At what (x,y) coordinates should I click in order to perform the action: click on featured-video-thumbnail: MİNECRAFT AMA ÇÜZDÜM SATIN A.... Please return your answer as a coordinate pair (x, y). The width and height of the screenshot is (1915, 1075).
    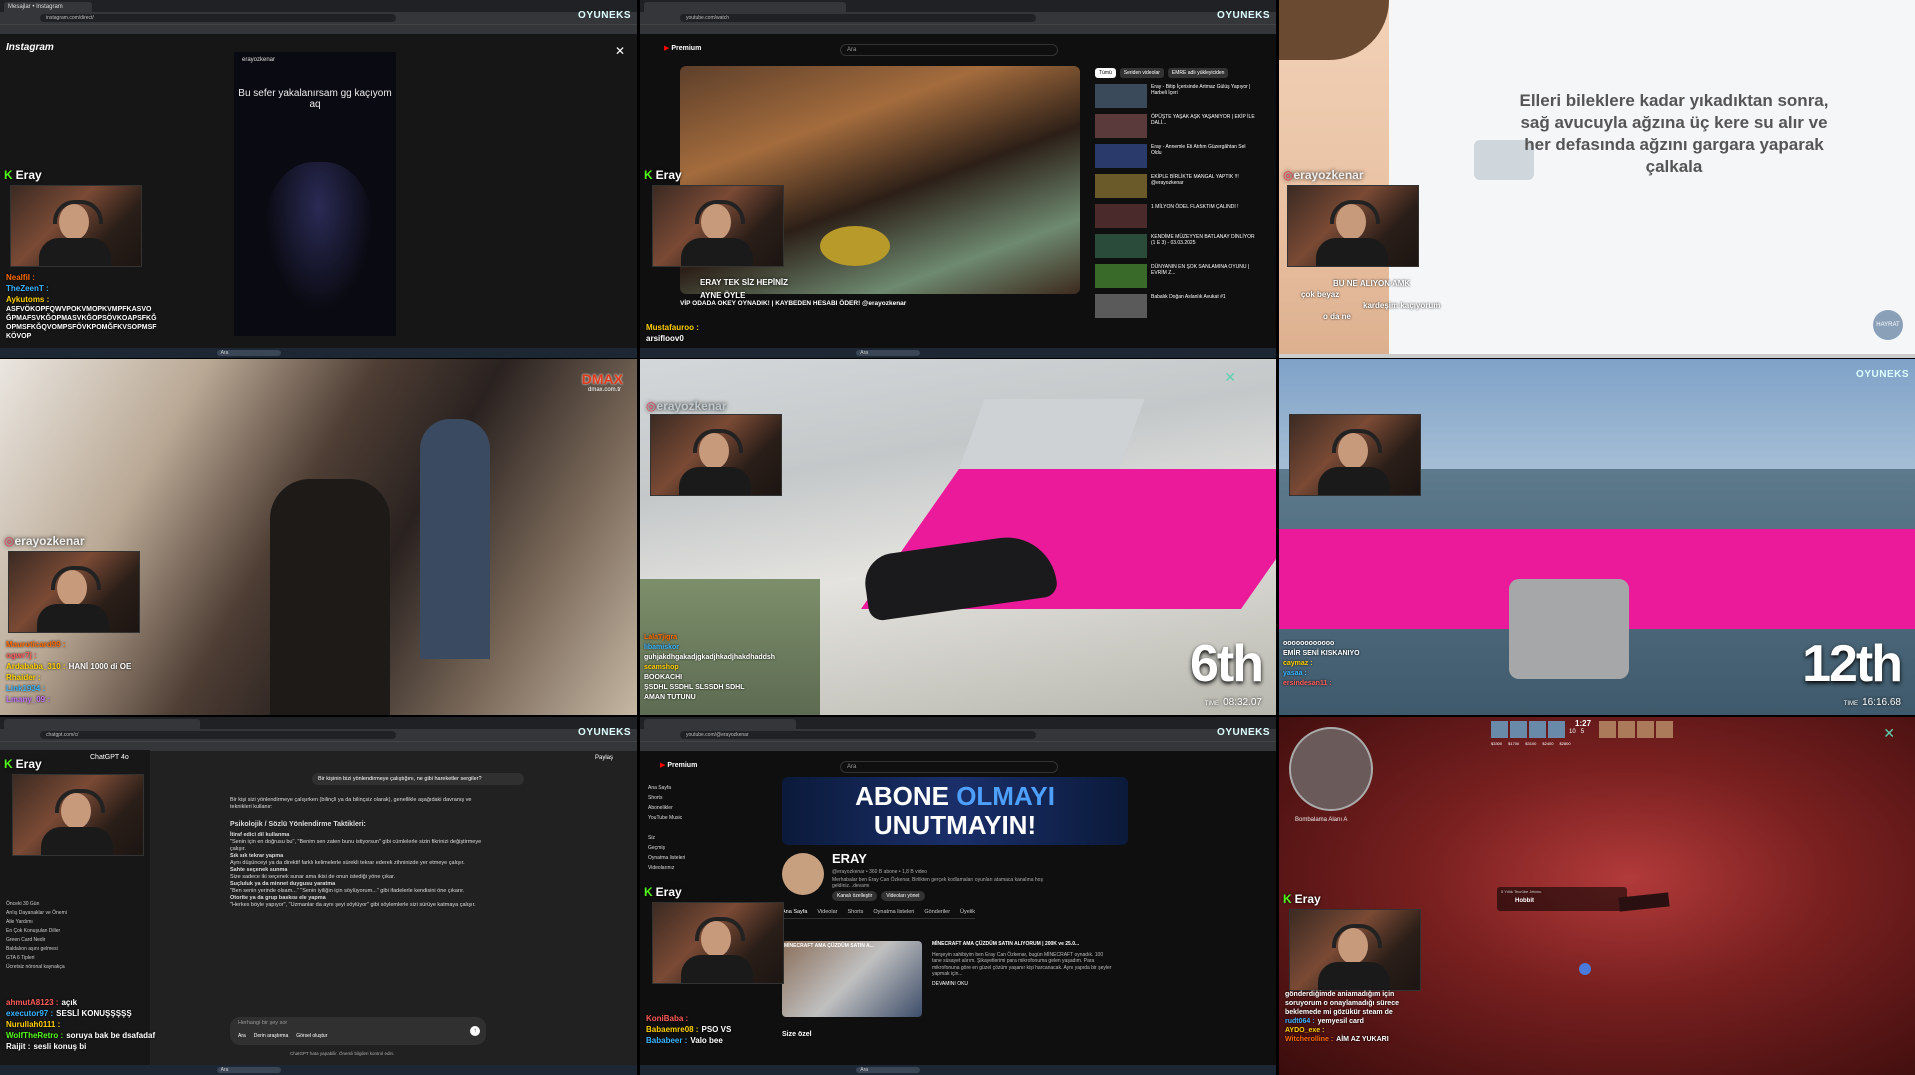
    Looking at the image, I should click on (852, 979).